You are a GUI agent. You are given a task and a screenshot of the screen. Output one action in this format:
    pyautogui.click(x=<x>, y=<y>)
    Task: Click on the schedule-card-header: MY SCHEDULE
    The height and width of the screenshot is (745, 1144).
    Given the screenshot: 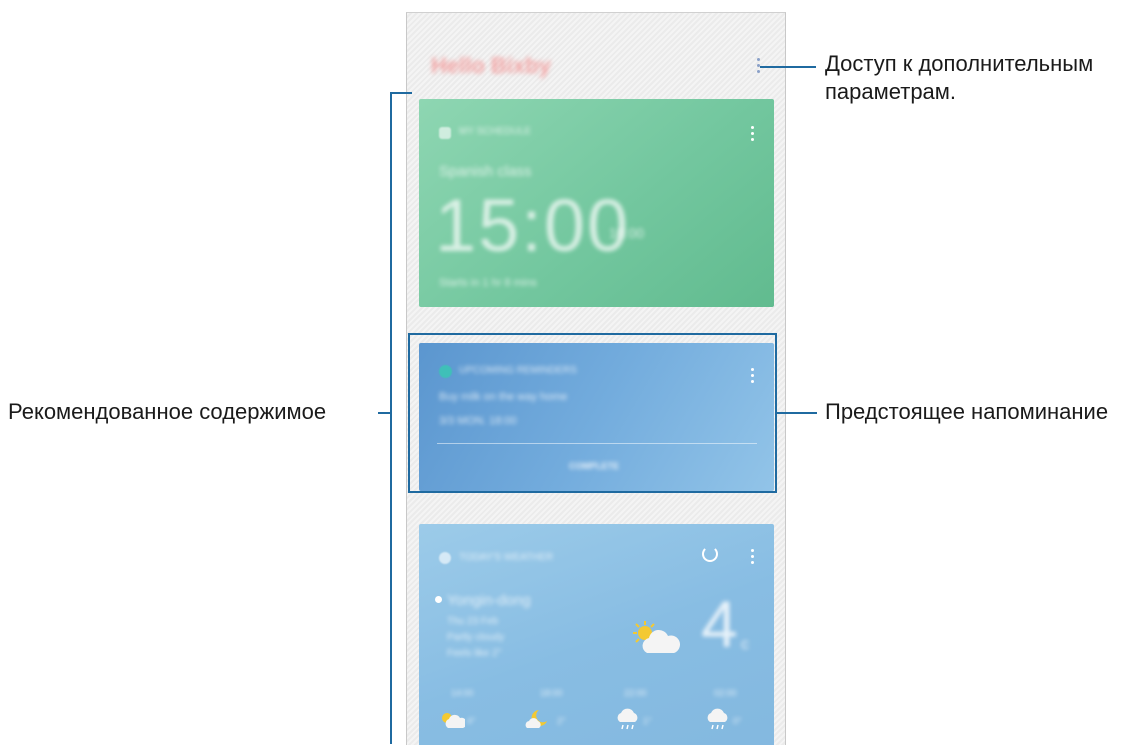 What is the action you would take?
    pyautogui.click(x=495, y=131)
    